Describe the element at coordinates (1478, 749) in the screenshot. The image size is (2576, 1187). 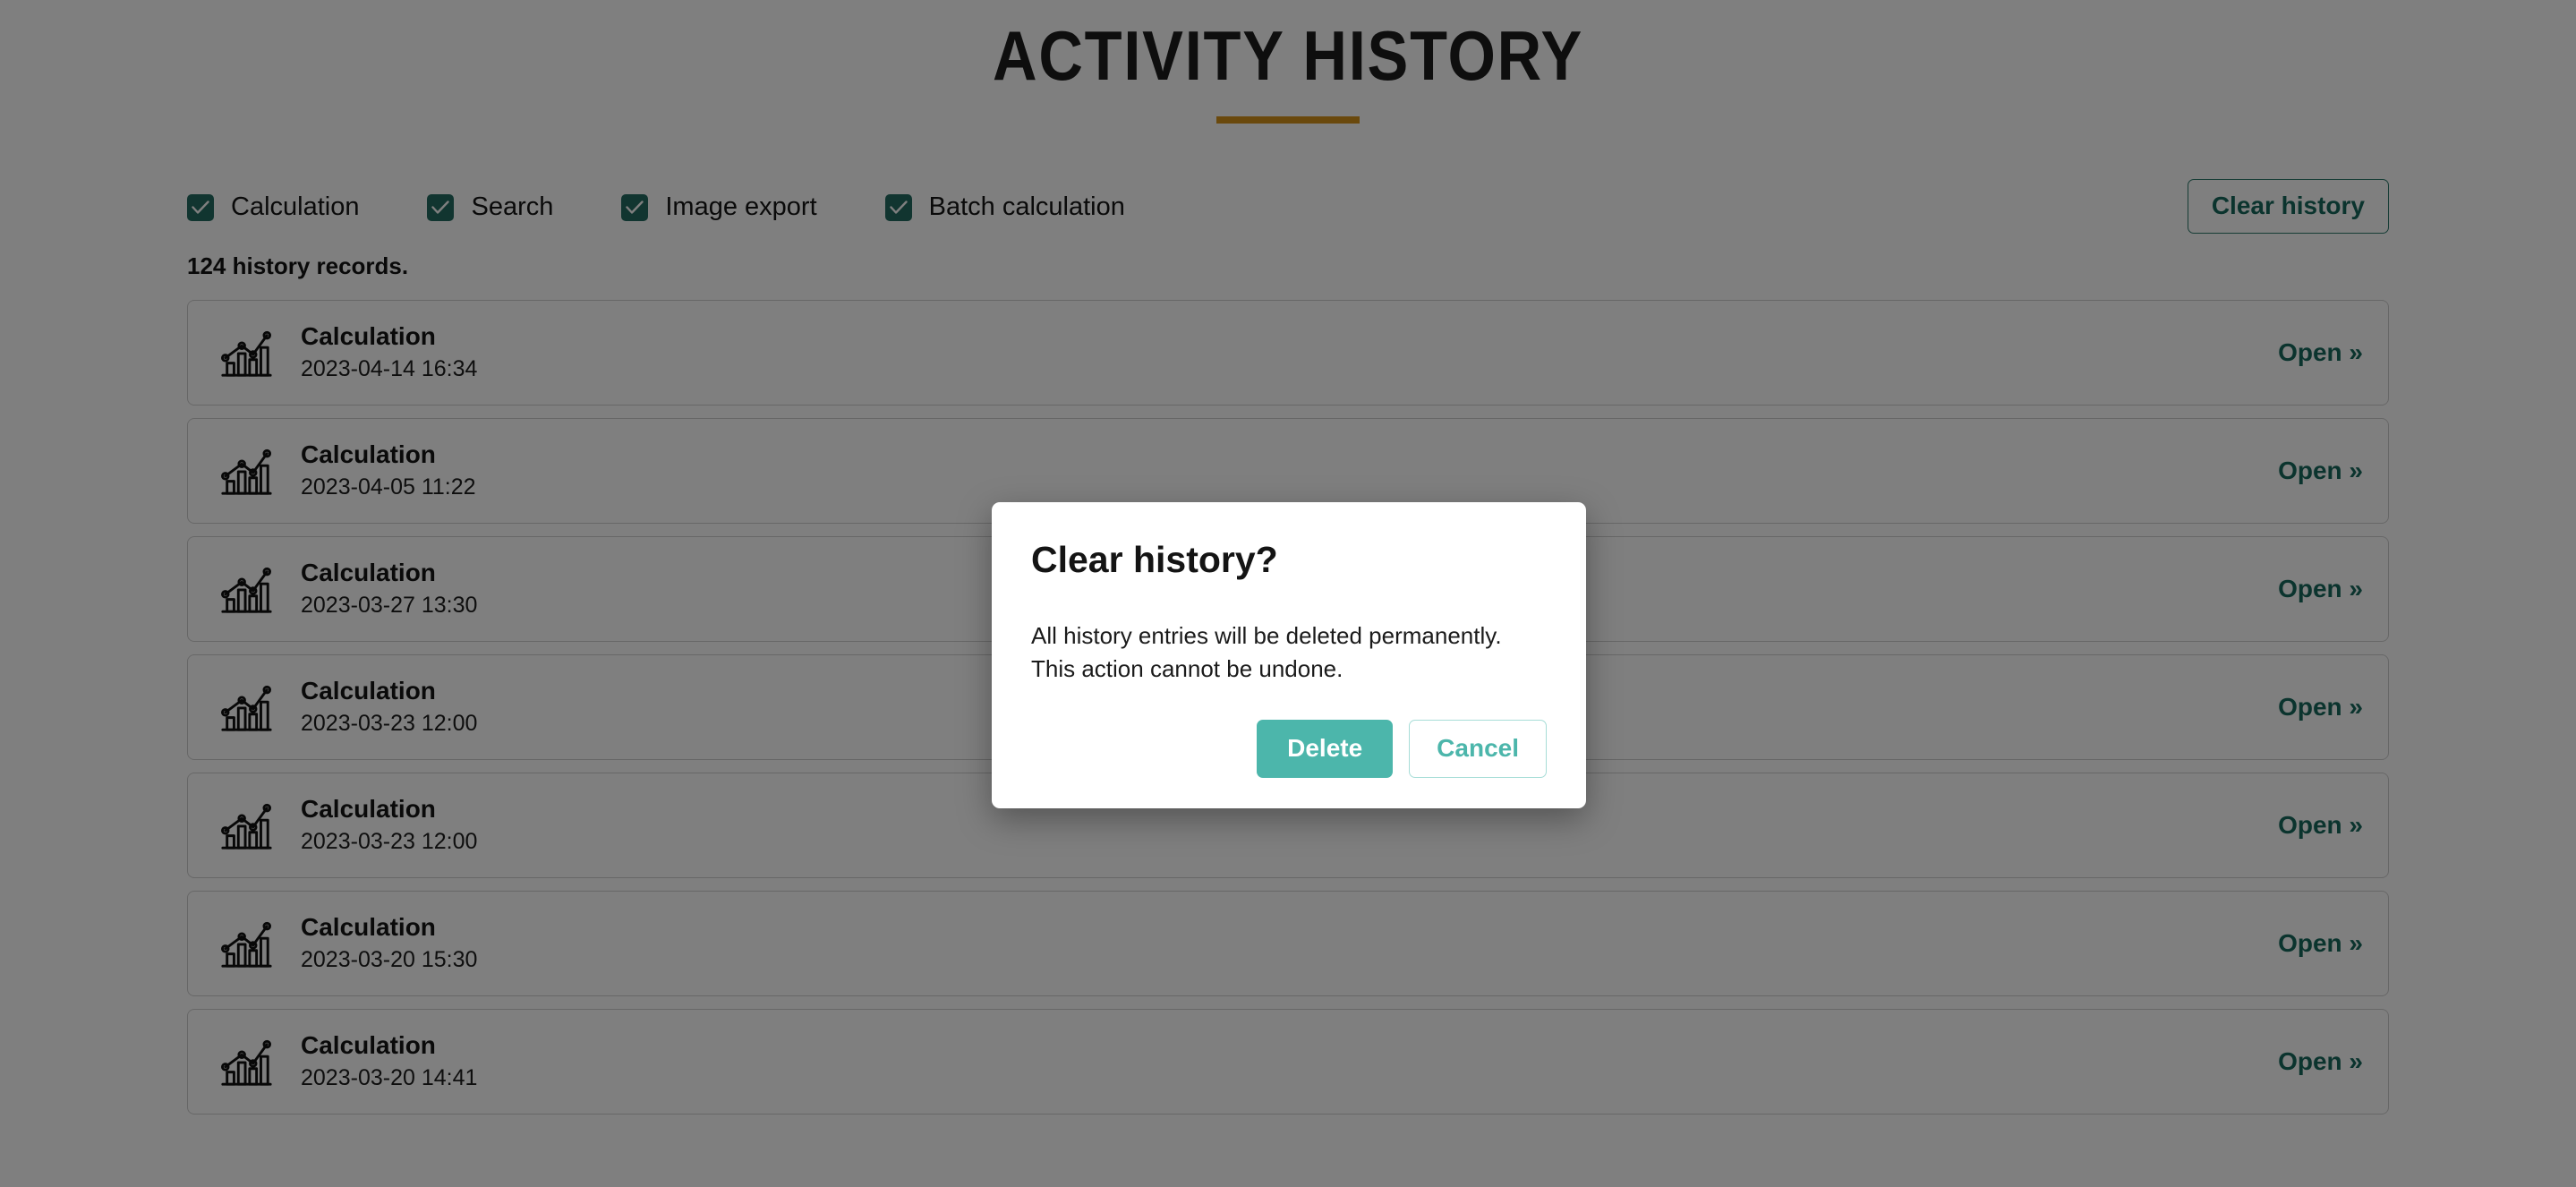
I see `cancel-button: Cancel` at that location.